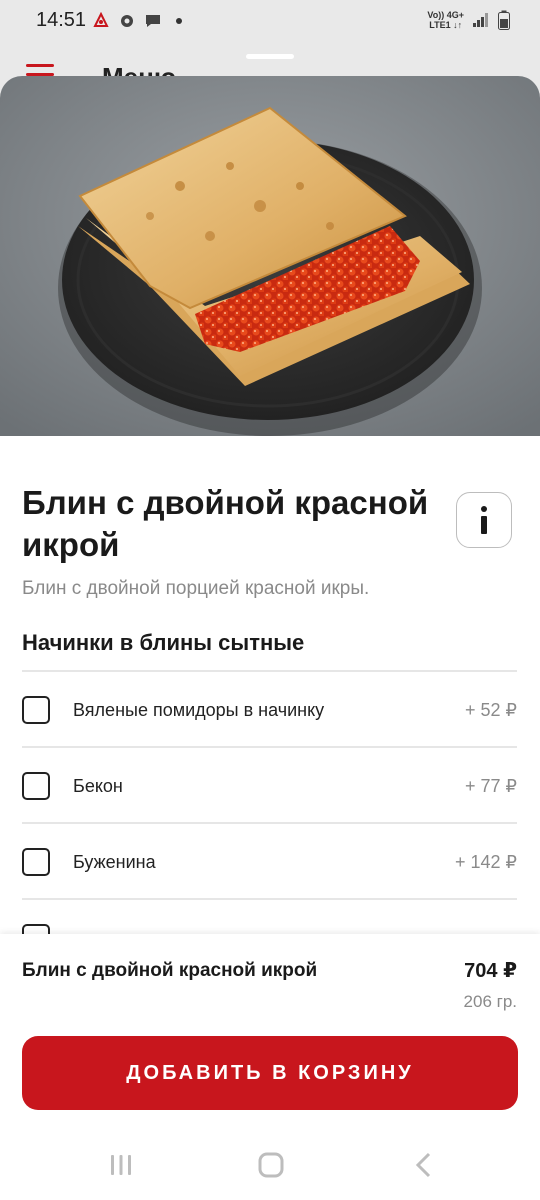 This screenshot has width=540, height=1200. Describe the element at coordinates (504, 20) in the screenshot. I see `battery-icon` at that location.